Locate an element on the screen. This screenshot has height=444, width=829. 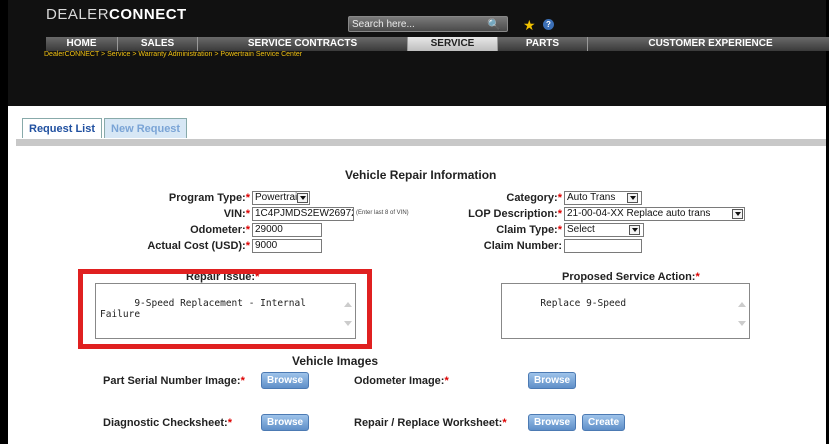
help-icon: ? is located at coordinates (548, 24).